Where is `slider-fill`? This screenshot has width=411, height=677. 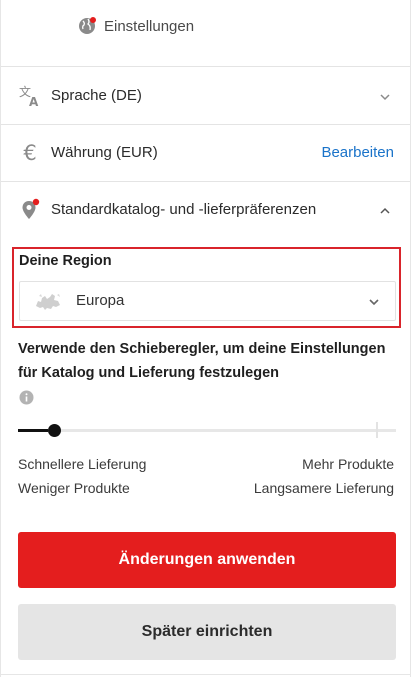 slider-fill is located at coordinates (33, 430).